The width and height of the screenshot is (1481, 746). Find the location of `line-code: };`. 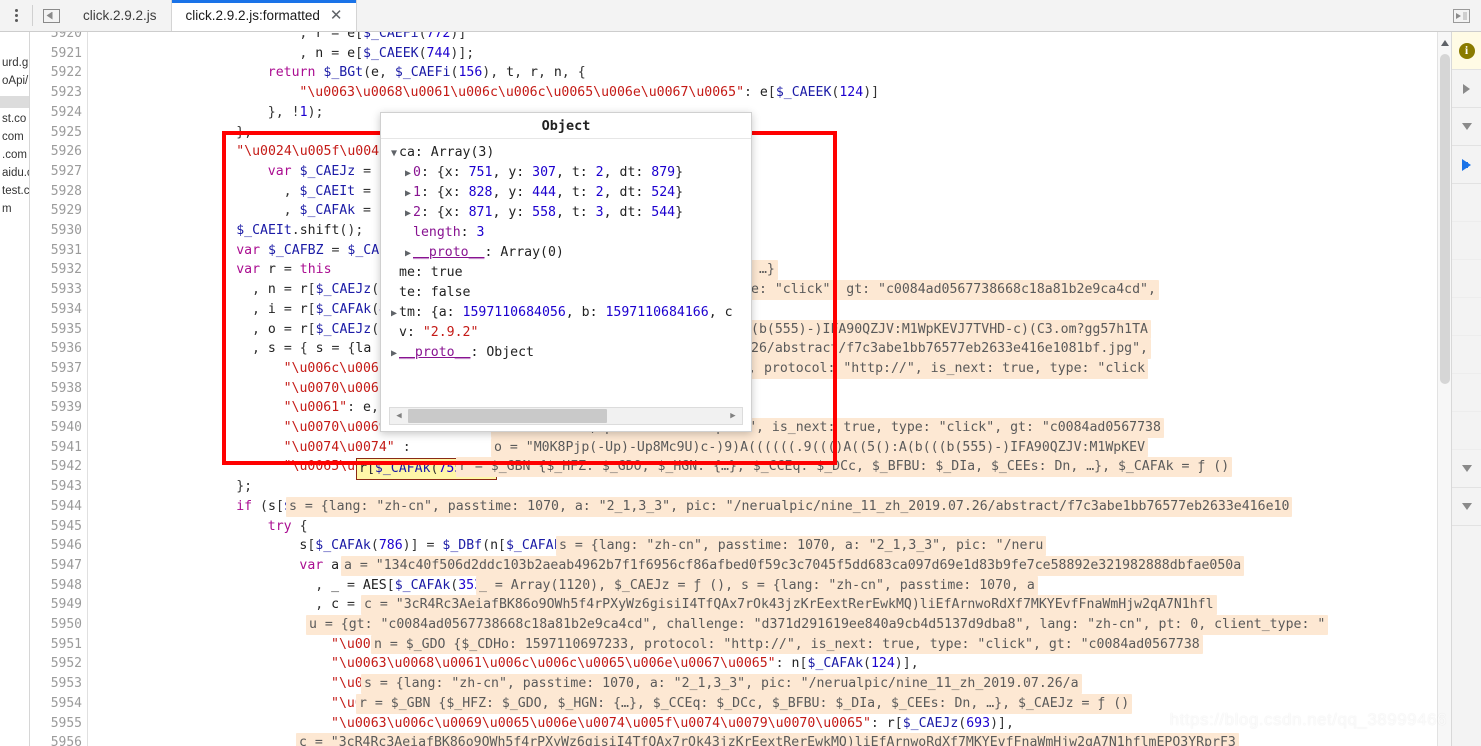

line-code: }; is located at coordinates (244, 487).